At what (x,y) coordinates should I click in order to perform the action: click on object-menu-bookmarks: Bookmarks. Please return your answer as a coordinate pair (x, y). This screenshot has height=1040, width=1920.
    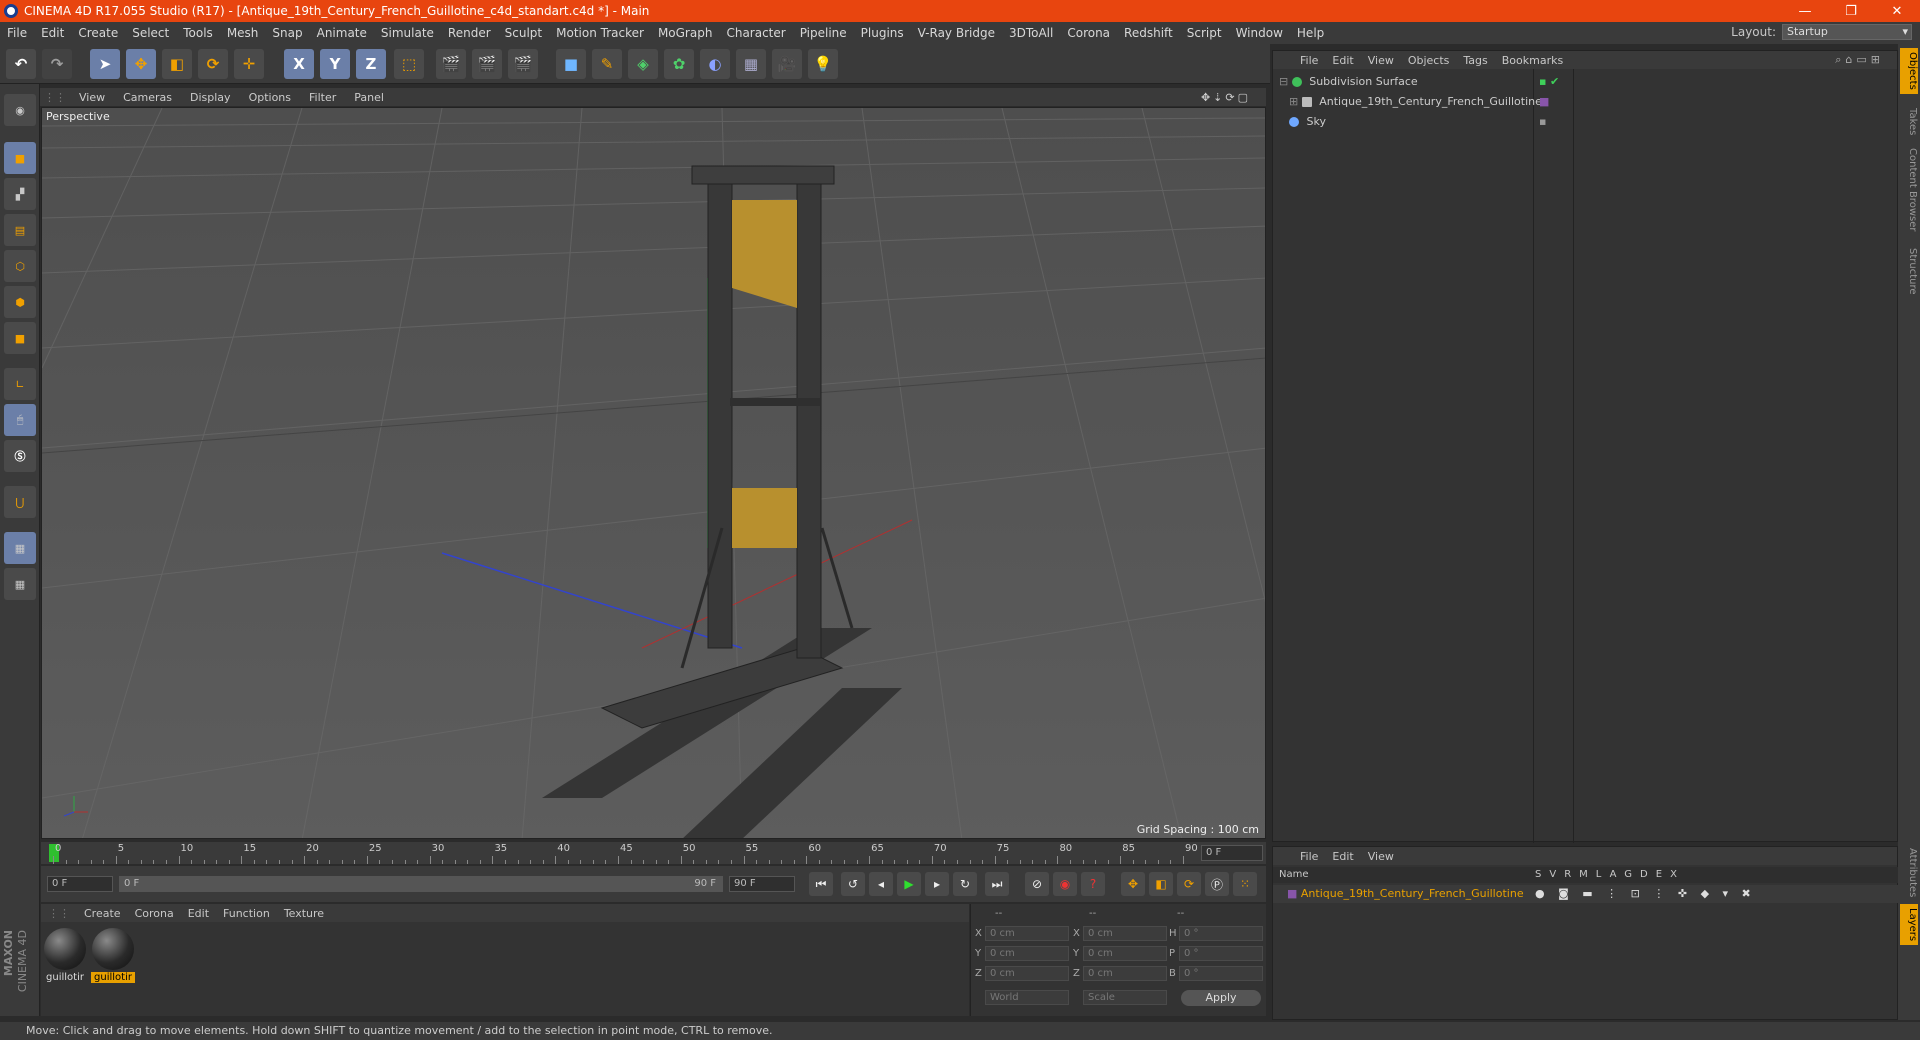
    Looking at the image, I should click on (1532, 60).